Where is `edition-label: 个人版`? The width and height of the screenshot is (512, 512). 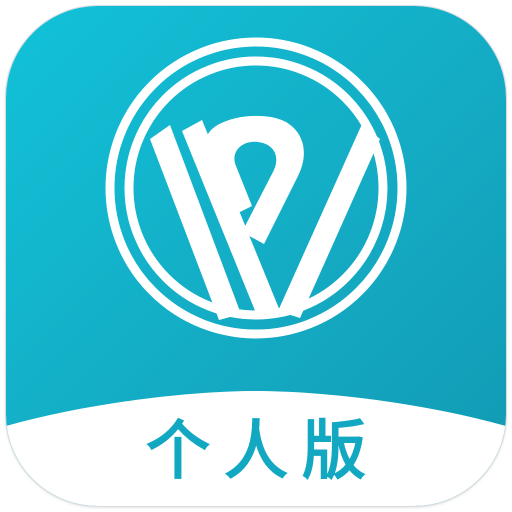 edition-label: 个人版 is located at coordinates (263, 452).